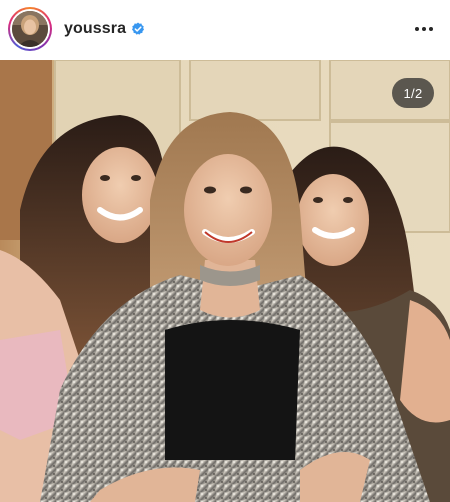  I want to click on avatar, so click(30, 29).